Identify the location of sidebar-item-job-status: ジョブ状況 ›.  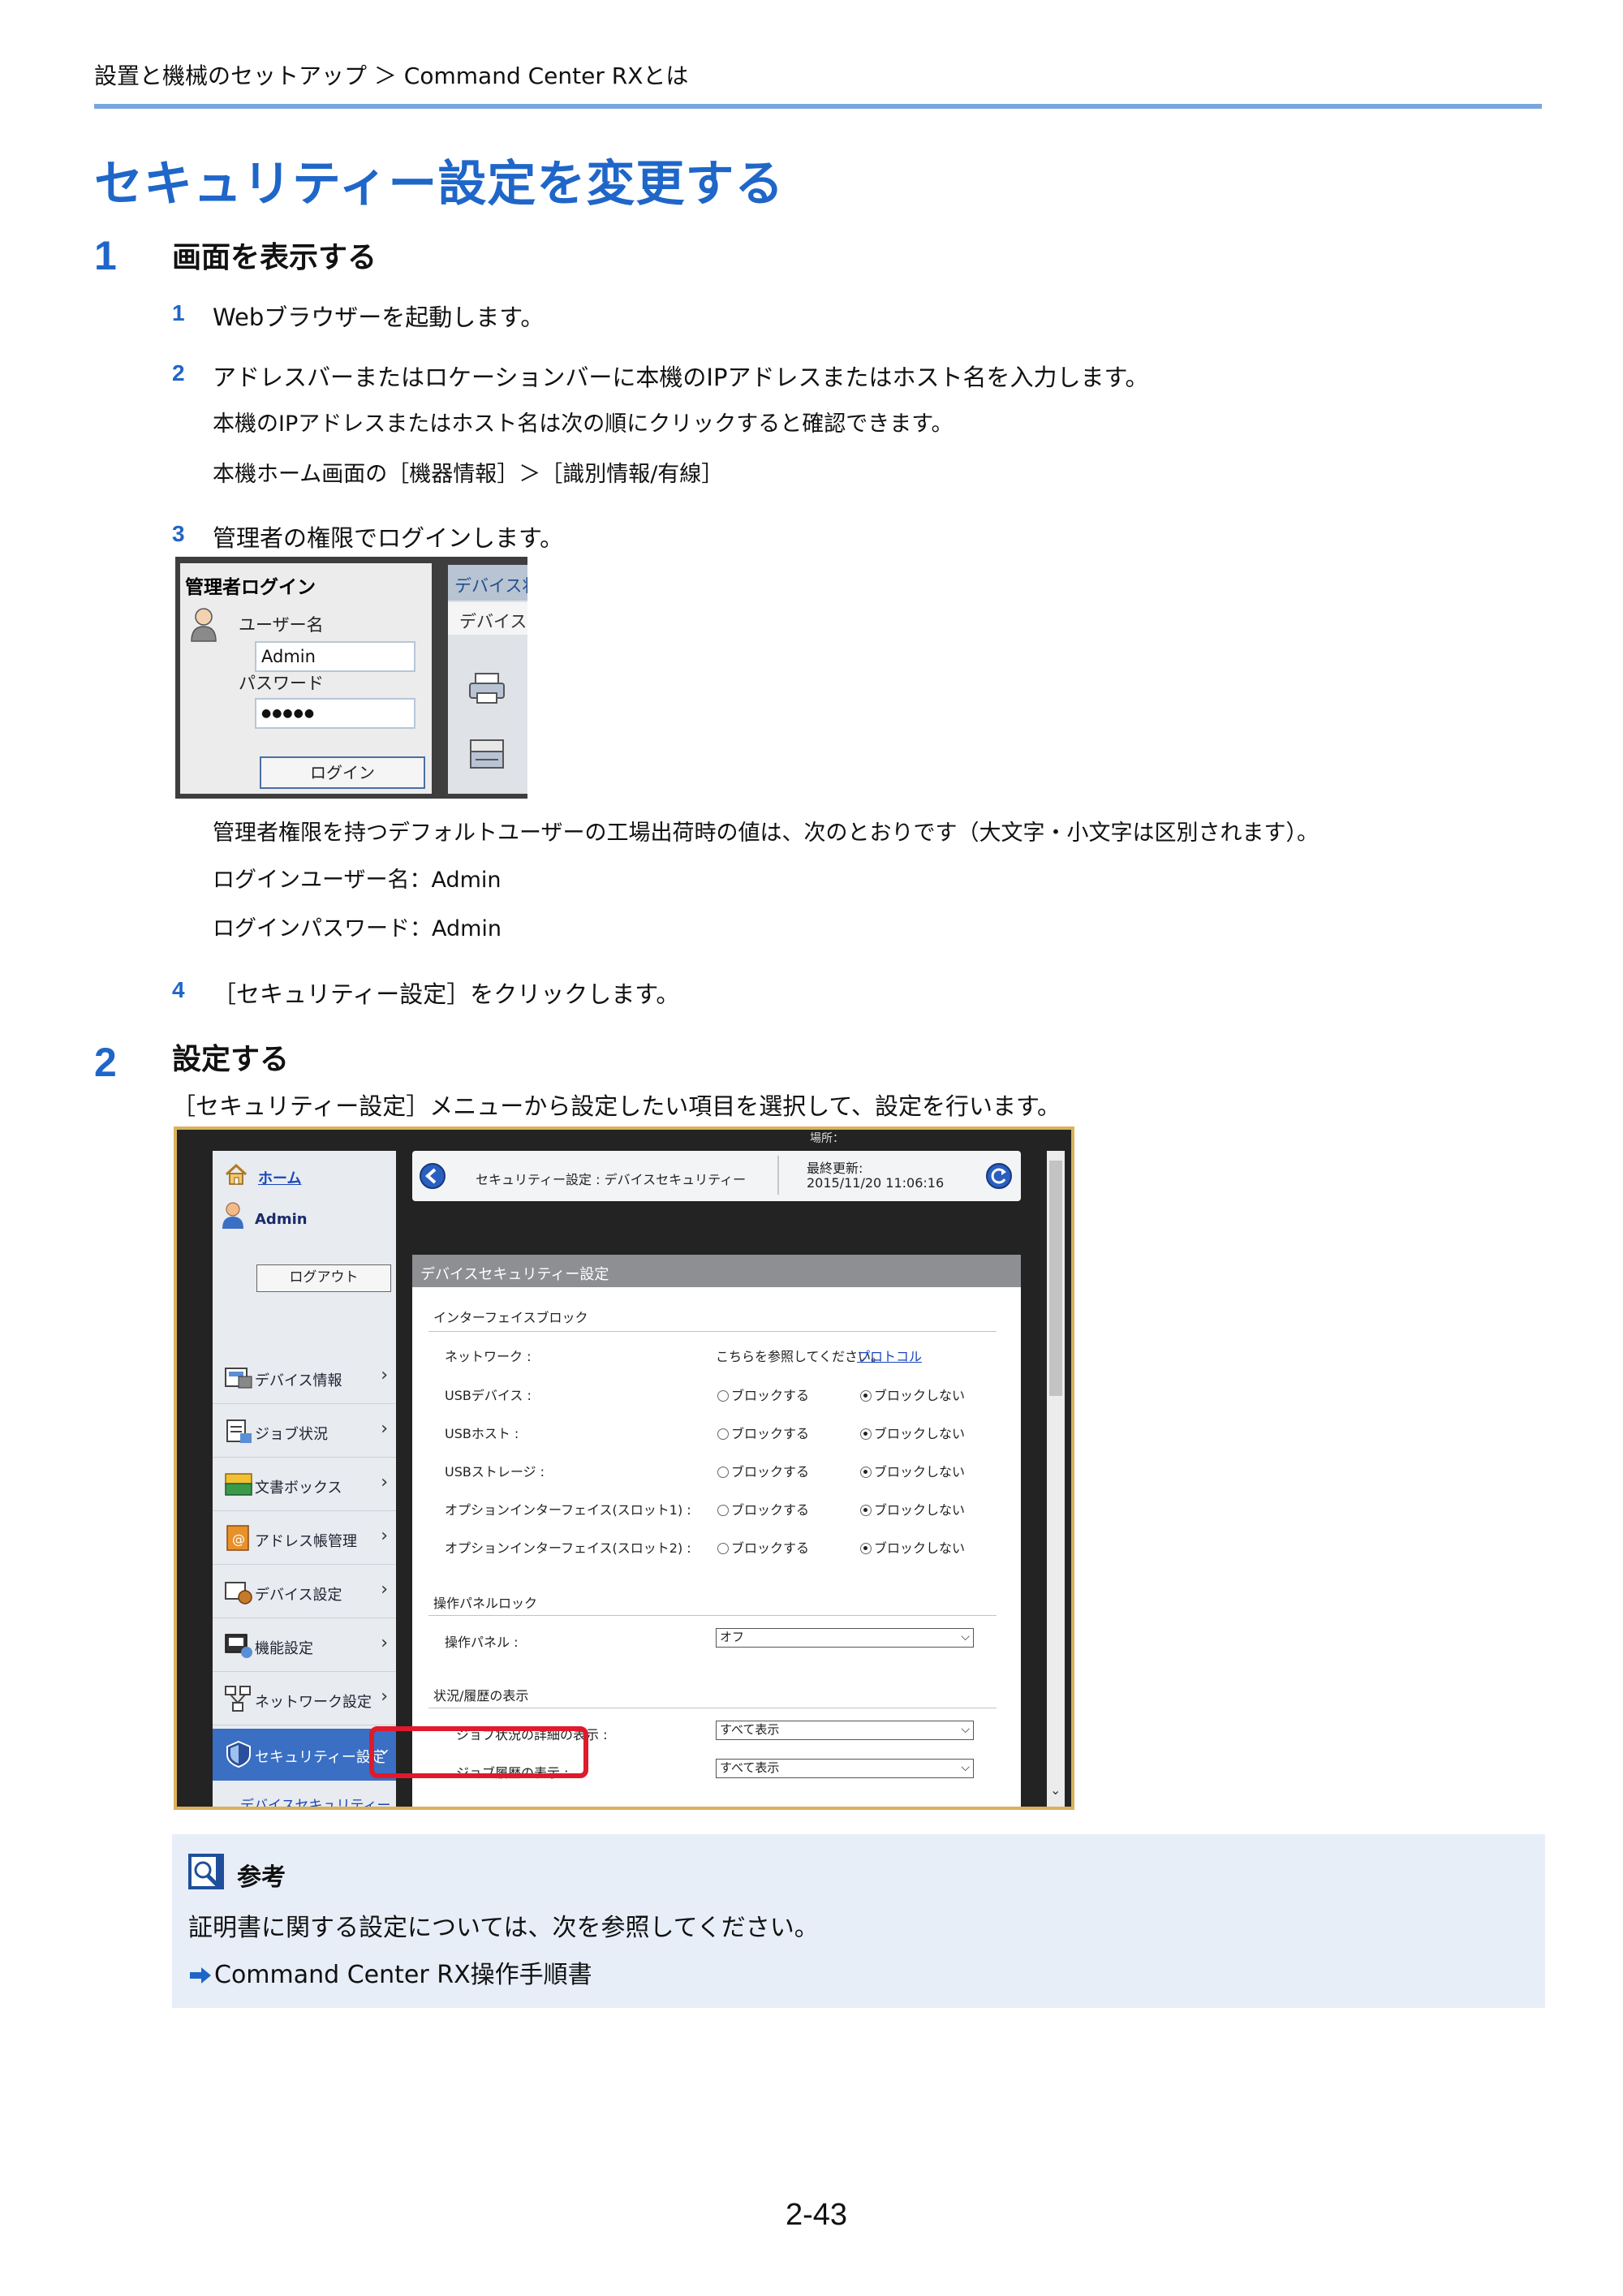
(304, 1432).